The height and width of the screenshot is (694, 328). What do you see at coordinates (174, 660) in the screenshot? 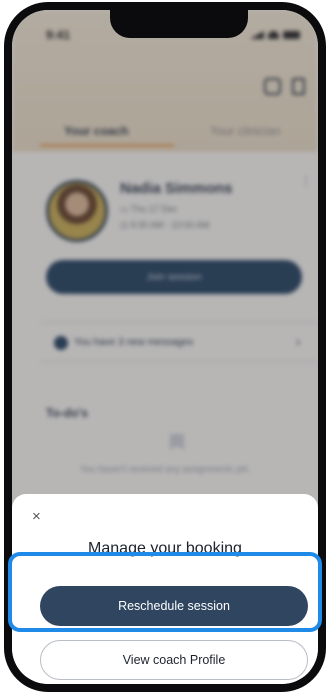
I see `view-coach-profile-button: View coach Profile` at bounding box center [174, 660].